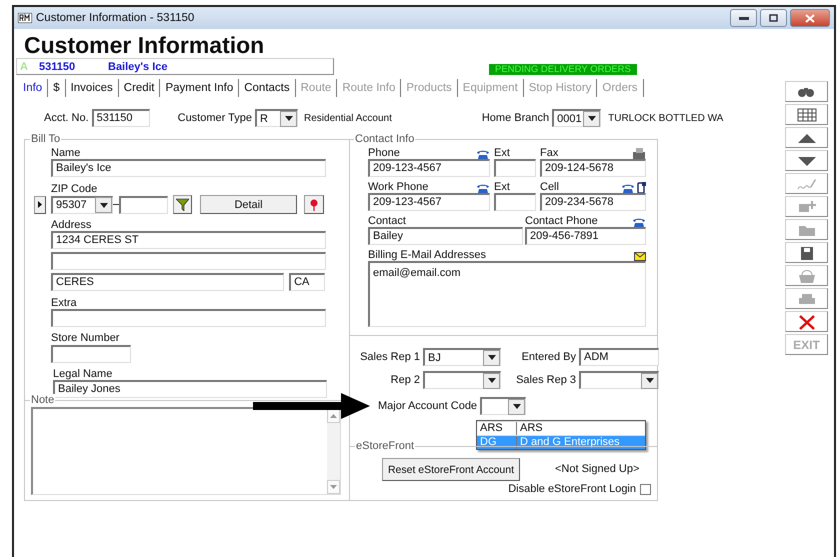 This screenshot has width=840, height=557. Describe the element at coordinates (333, 451) in the screenshot. I see `scrollbar` at that location.